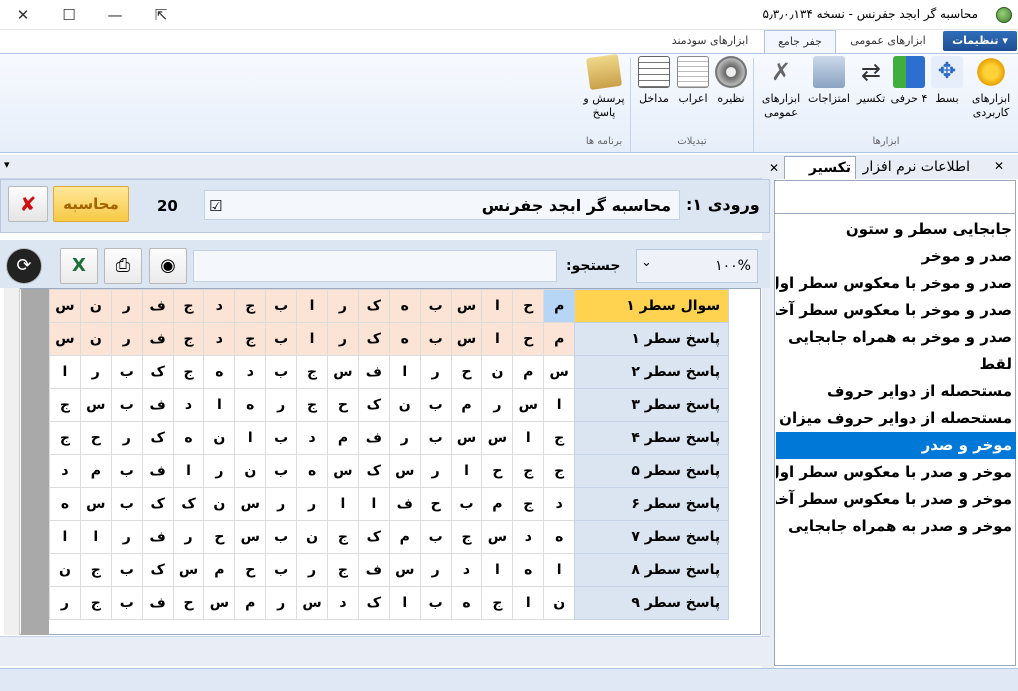 The image size is (1018, 691). What do you see at coordinates (652, 306) in the screenshot?
I see `row-header: سوال سطر ۱` at bounding box center [652, 306].